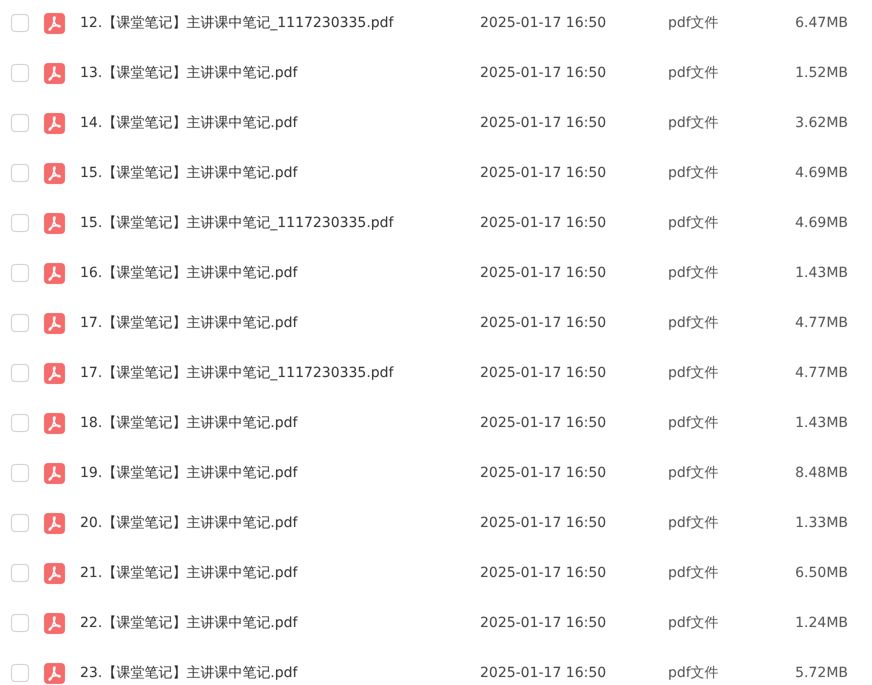 This screenshot has height=685, width=872. What do you see at coordinates (237, 372) in the screenshot?
I see `file-name: 17.【课堂笔记】主讲课中笔记_1117230335.pdf` at bounding box center [237, 372].